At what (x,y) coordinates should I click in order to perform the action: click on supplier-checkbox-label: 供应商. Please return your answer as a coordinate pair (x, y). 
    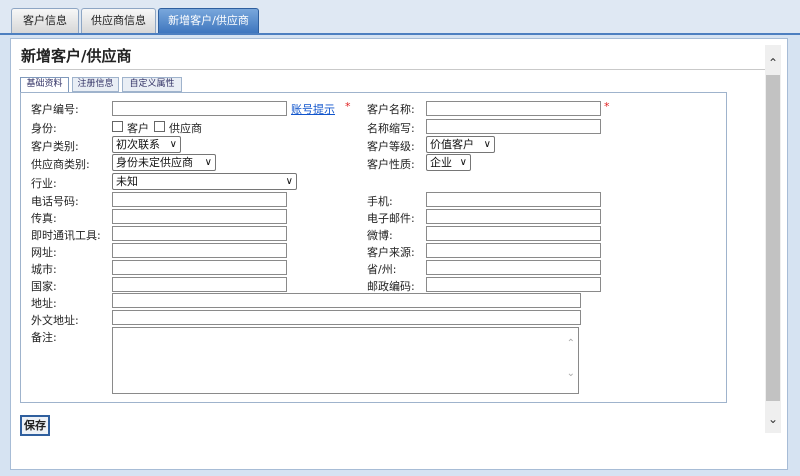
    Looking at the image, I should click on (185, 128).